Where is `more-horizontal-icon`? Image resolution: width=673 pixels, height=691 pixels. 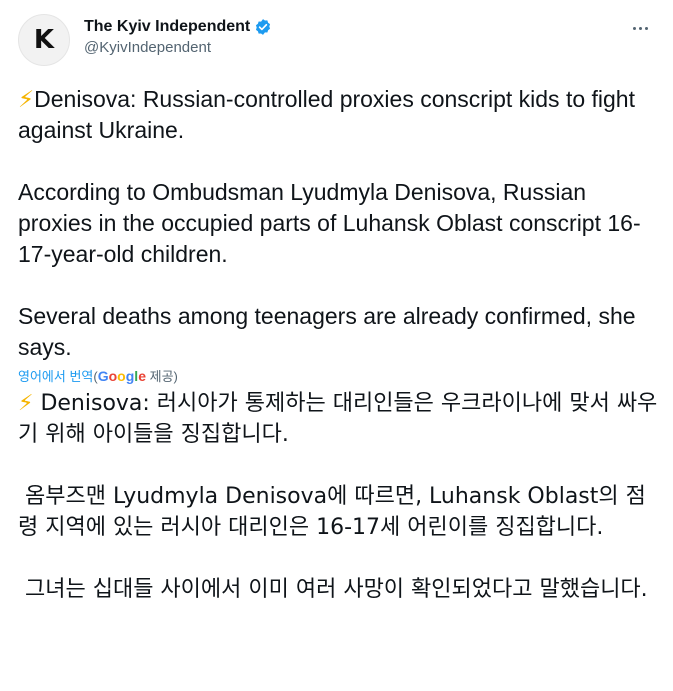 more-horizontal-icon is located at coordinates (640, 28).